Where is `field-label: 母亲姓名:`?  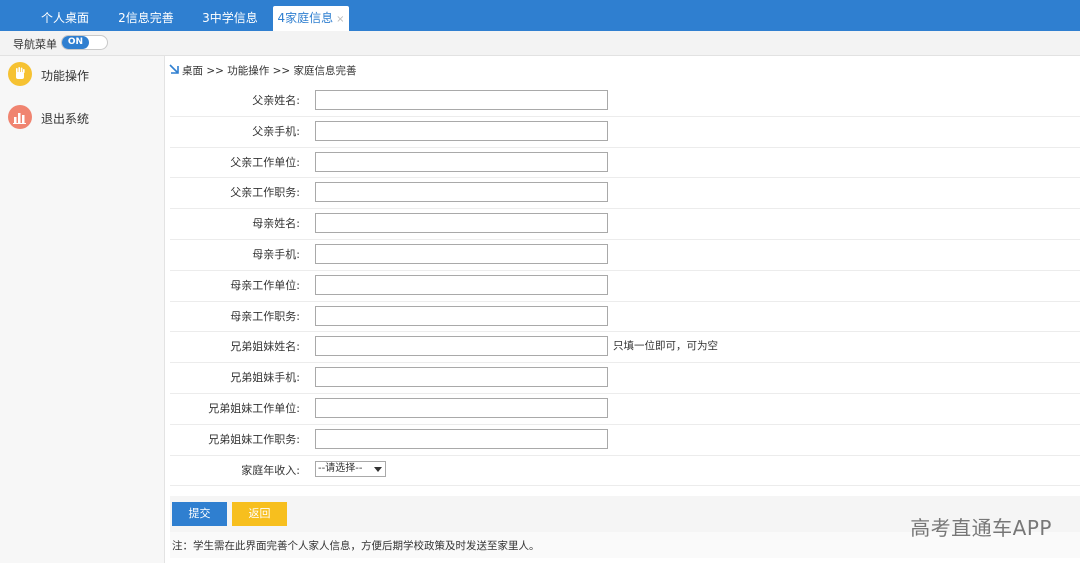
field-label: 母亲姓名: is located at coordinates (276, 224).